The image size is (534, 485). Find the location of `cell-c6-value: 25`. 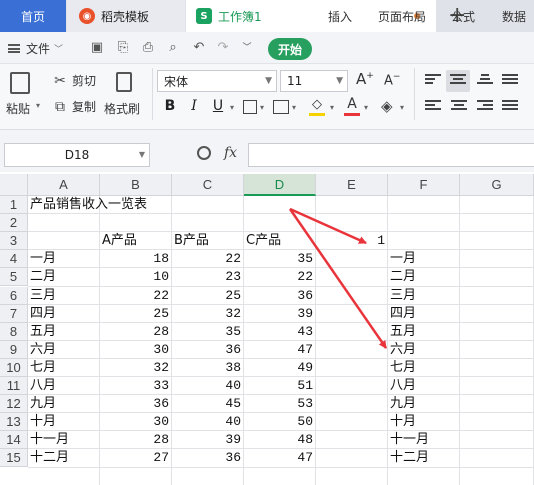

cell-c6-value: 25 is located at coordinates (207, 296).